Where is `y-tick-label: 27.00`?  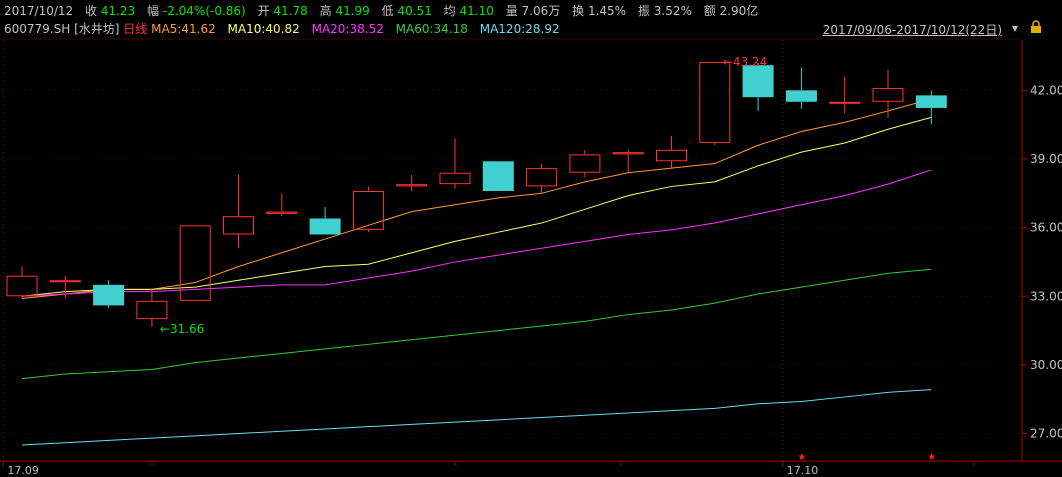 y-tick-label: 27.00 is located at coordinates (1046, 434).